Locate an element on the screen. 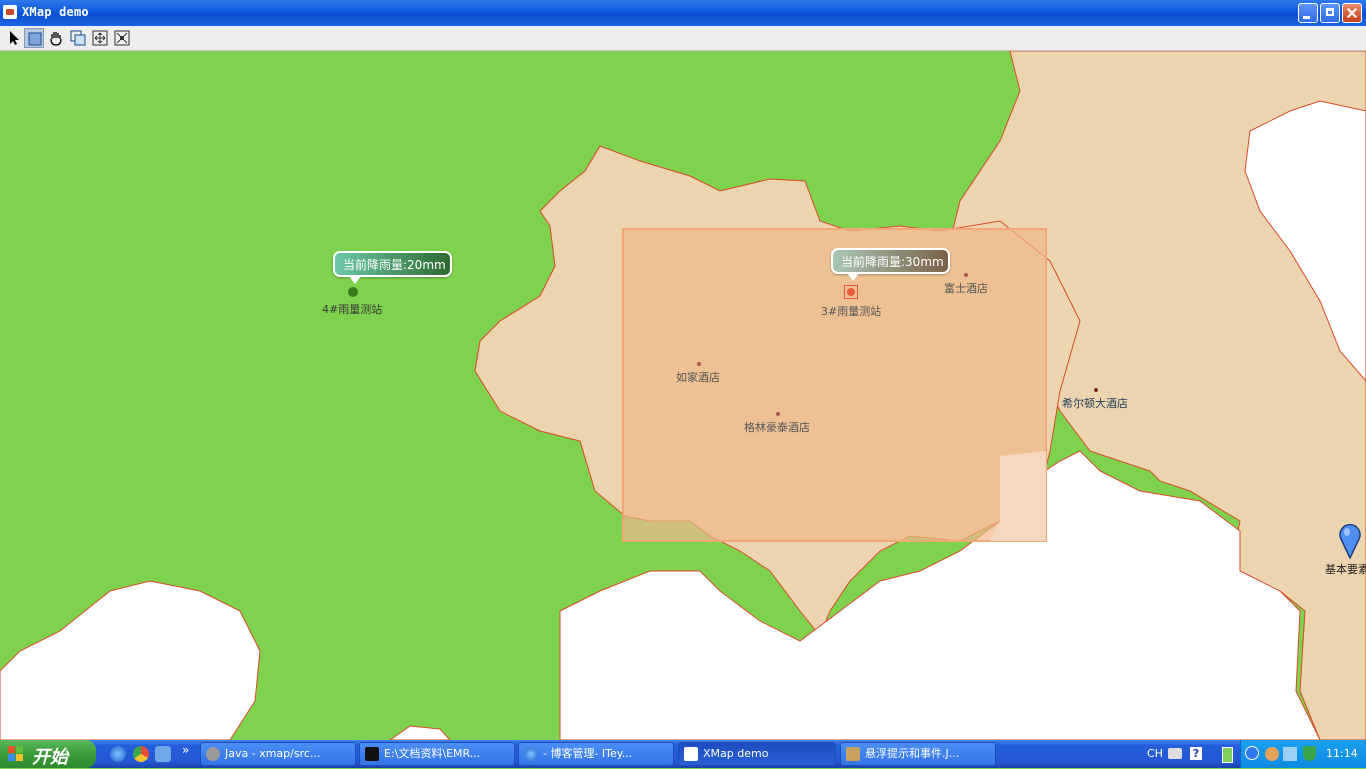 The width and height of the screenshot is (1366, 769). minimize-button is located at coordinates (1308, 13).